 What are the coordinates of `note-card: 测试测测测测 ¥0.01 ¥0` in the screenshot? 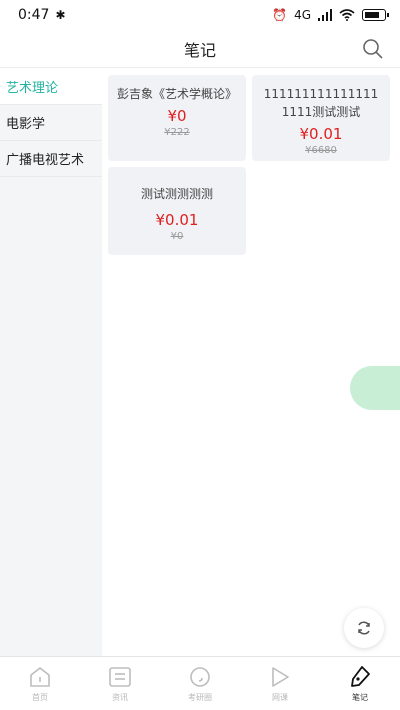 It's located at (177, 211).